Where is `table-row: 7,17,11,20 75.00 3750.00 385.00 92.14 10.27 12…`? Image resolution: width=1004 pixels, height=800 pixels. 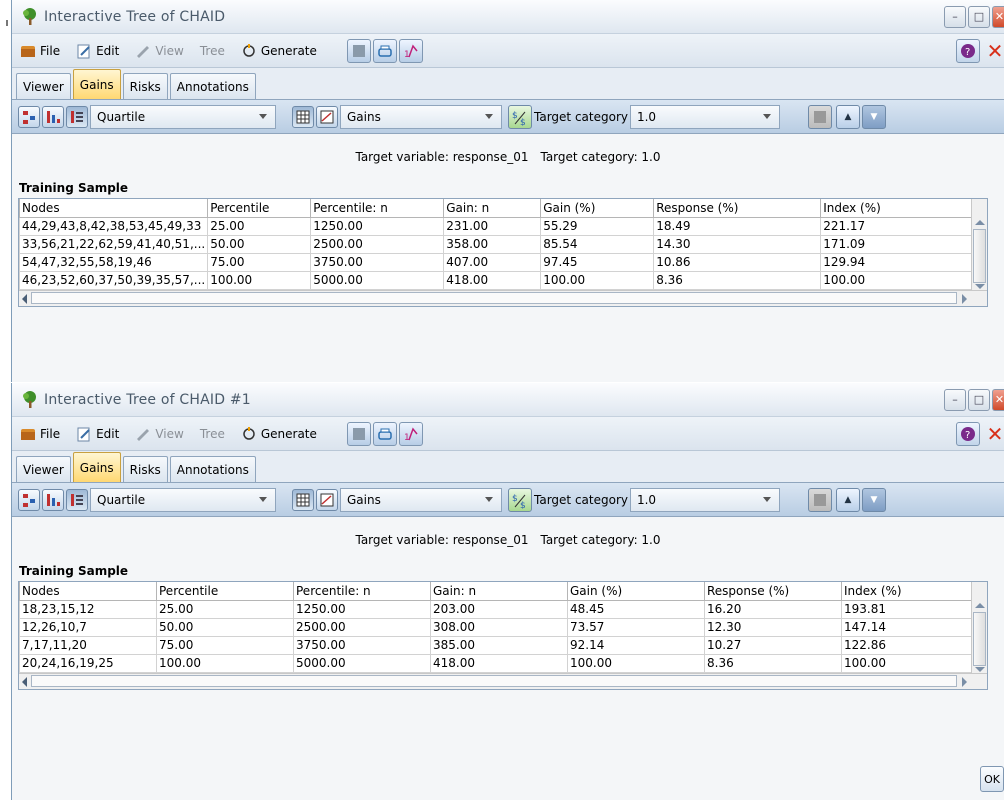
table-row: 7,17,11,20 75.00 3750.00 385.00 92.14 10.27 12… is located at coordinates (496, 645).